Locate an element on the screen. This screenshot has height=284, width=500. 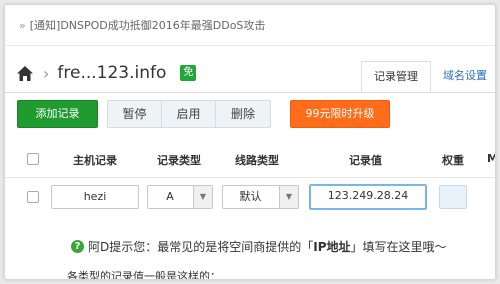
free-badge: 免 is located at coordinates (188, 73).